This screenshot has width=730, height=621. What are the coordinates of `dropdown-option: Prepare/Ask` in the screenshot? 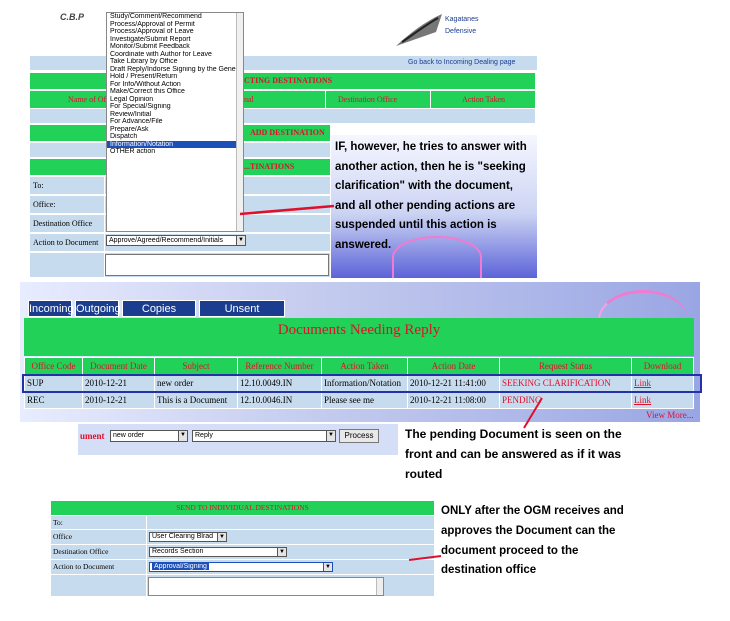 It's located at (175, 130).